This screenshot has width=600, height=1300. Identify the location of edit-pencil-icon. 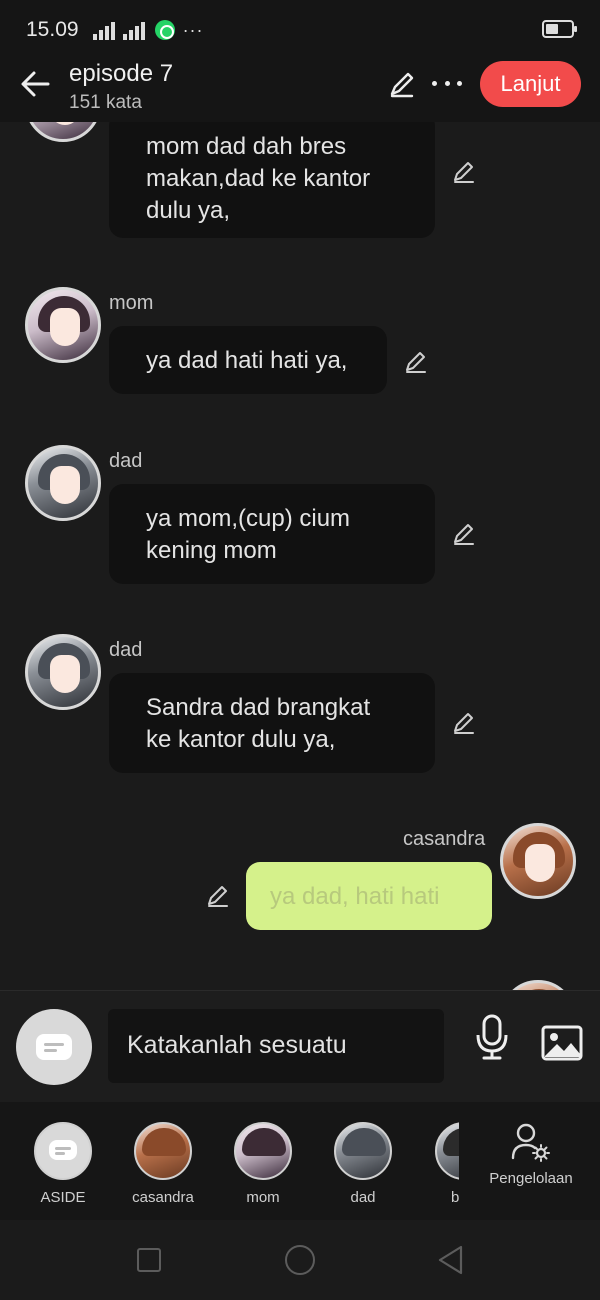
(402, 84).